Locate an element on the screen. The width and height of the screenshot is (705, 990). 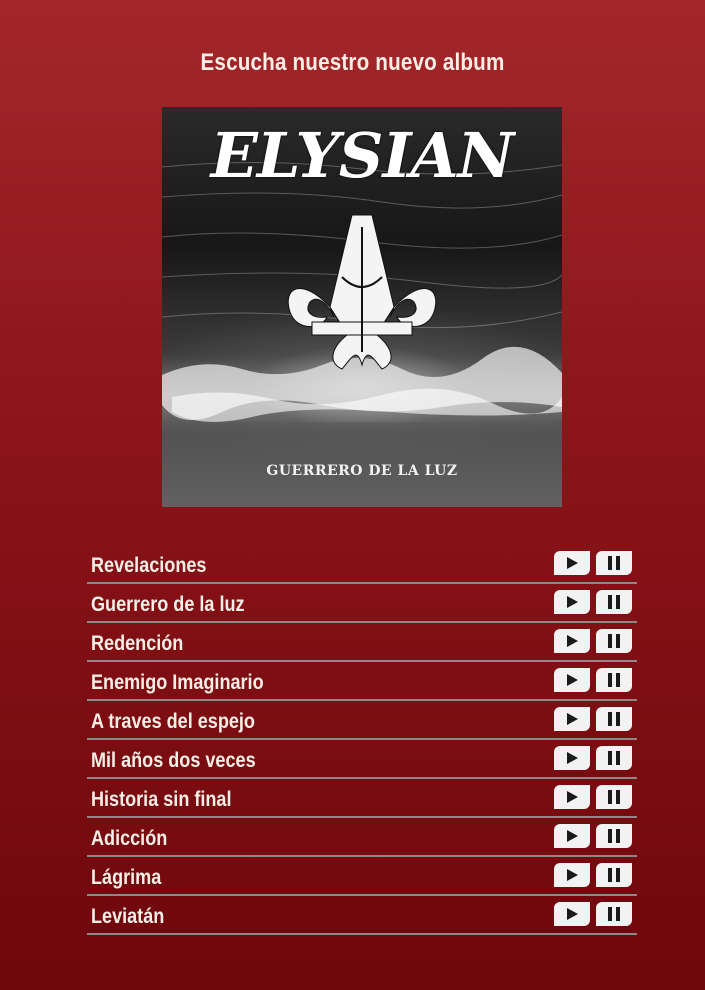
track-name: Lágrima is located at coordinates (126, 877).